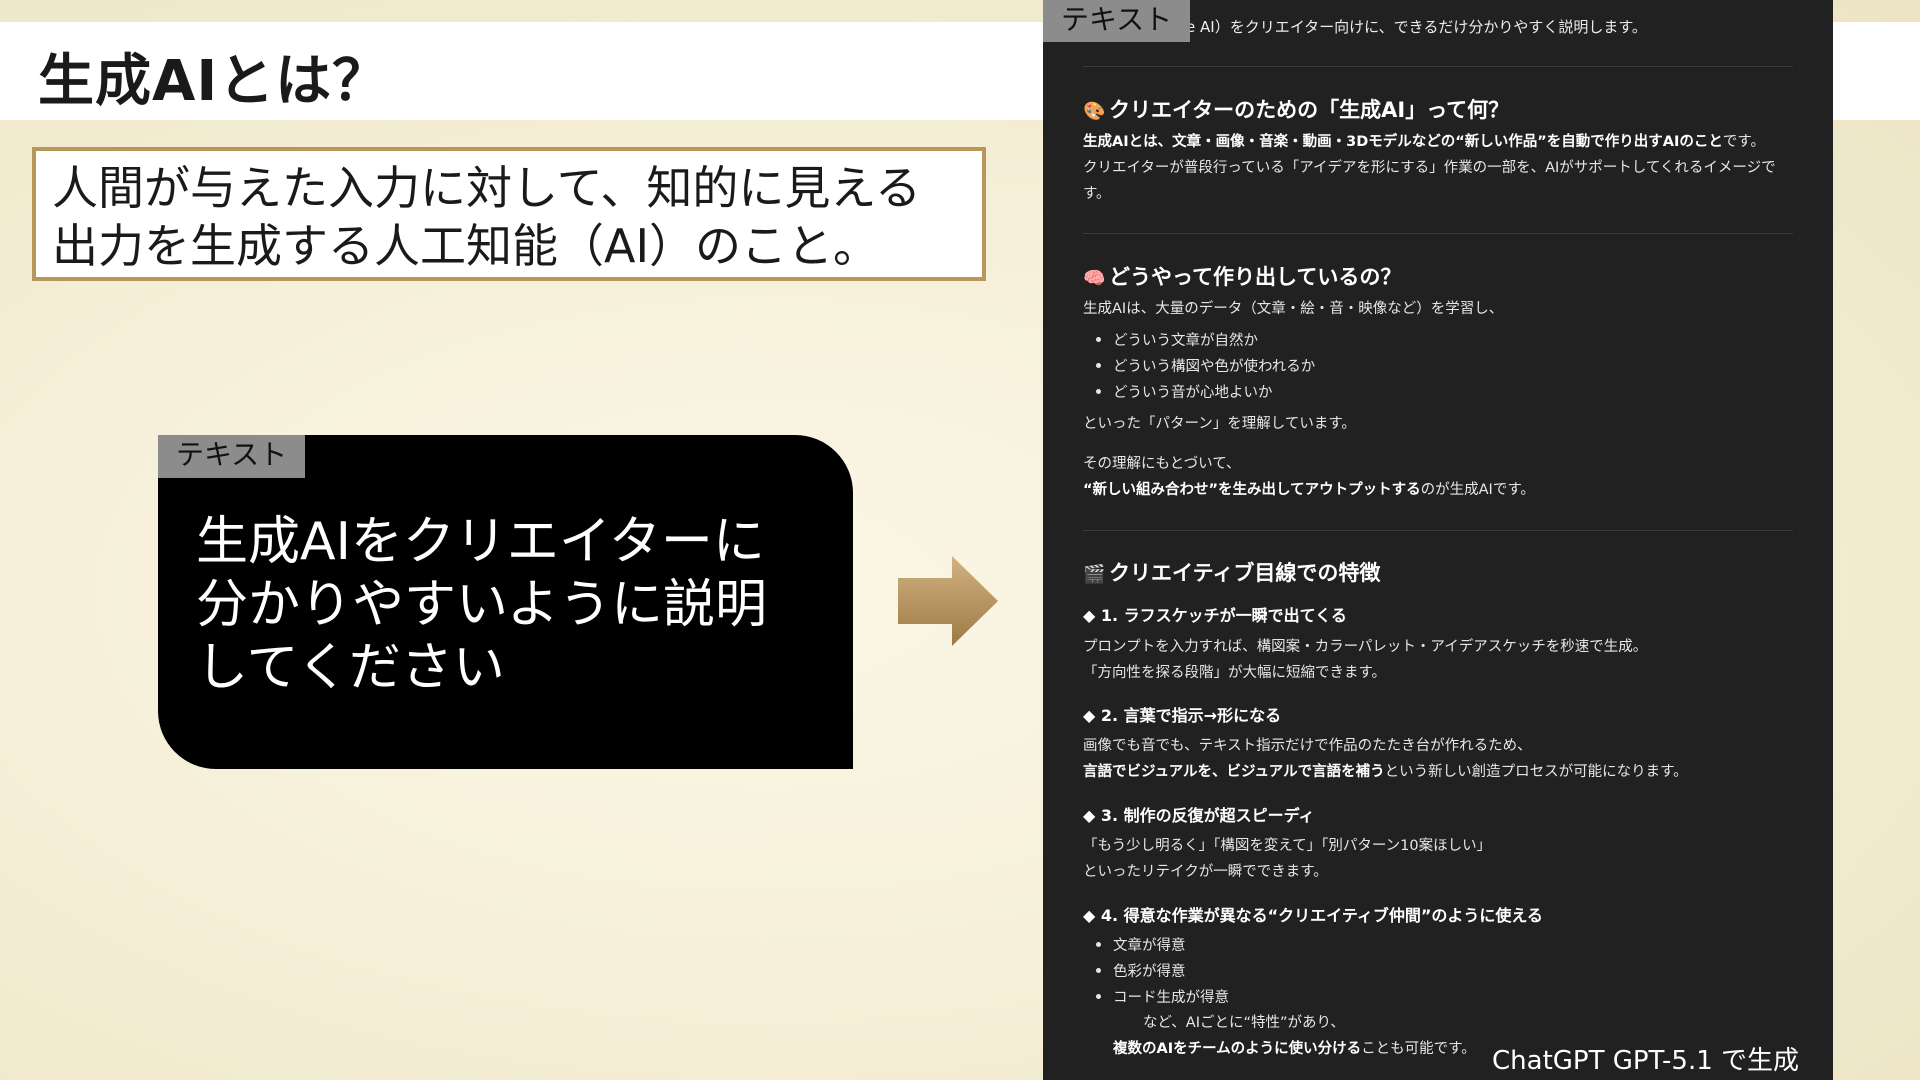 This screenshot has height=1080, width=1920. Describe the element at coordinates (1252, 490) in the screenshot. I see `paragraph-bold: “新しい組み合わせ”を生み出してアウトプットする` at that location.